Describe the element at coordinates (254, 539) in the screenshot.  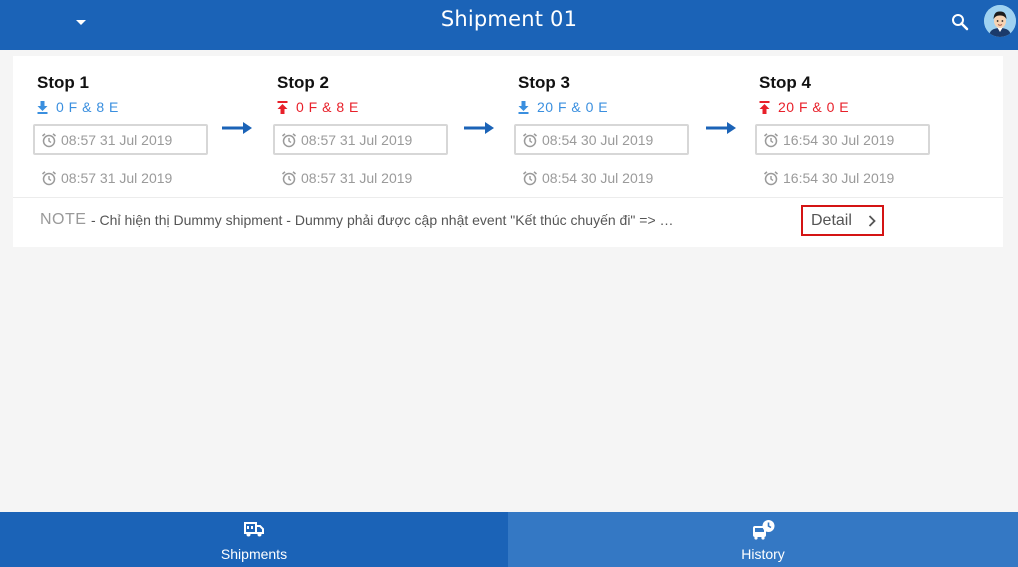
I see `tab-shipments: Shipments` at that location.